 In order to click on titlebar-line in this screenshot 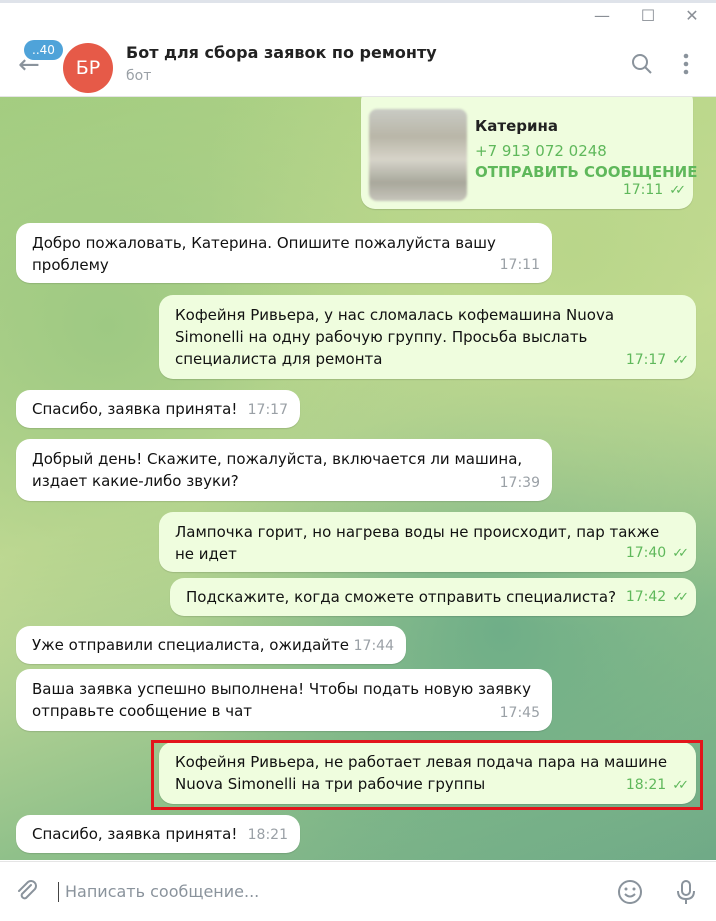, I will do `click(358, 1)`.